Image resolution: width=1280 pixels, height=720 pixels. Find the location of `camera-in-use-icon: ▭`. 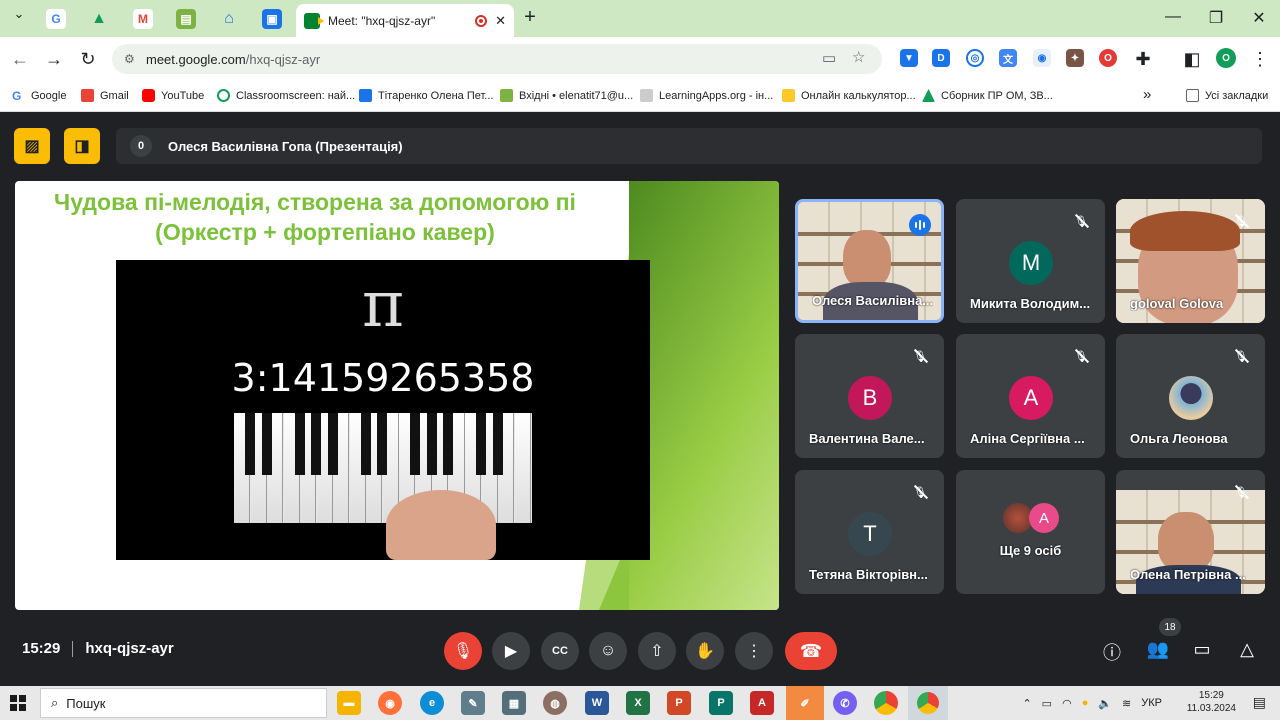

camera-in-use-icon: ▭ is located at coordinates (829, 58).